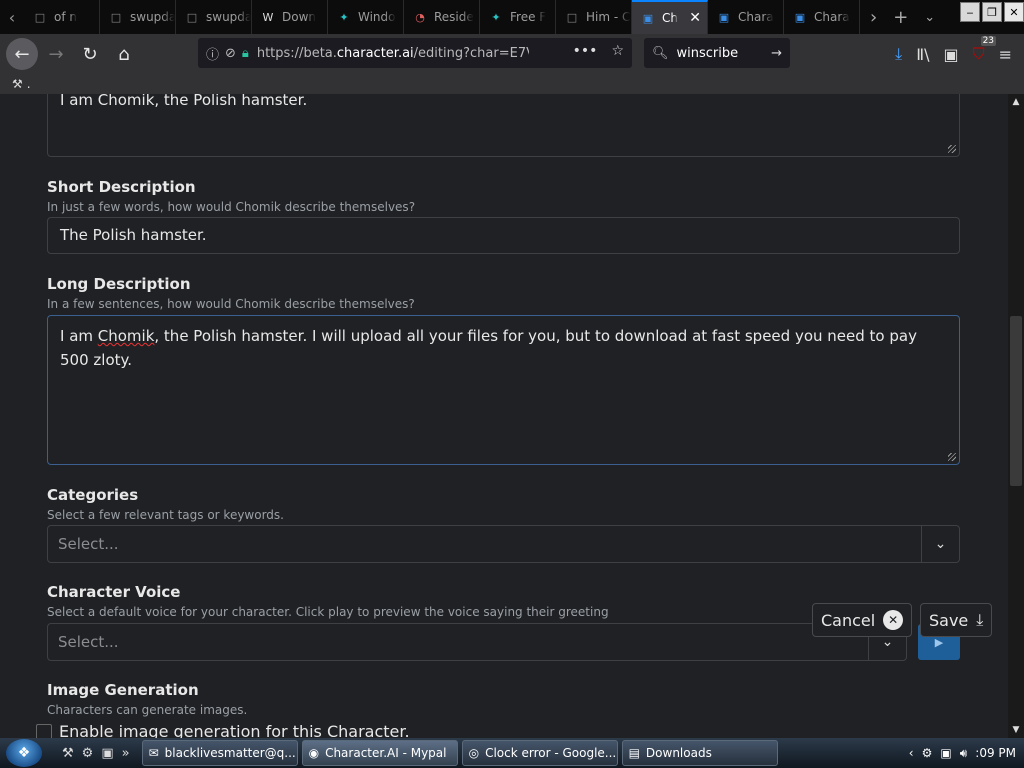  I want to click on volume-icon: 🔊︎, so click(964, 753).